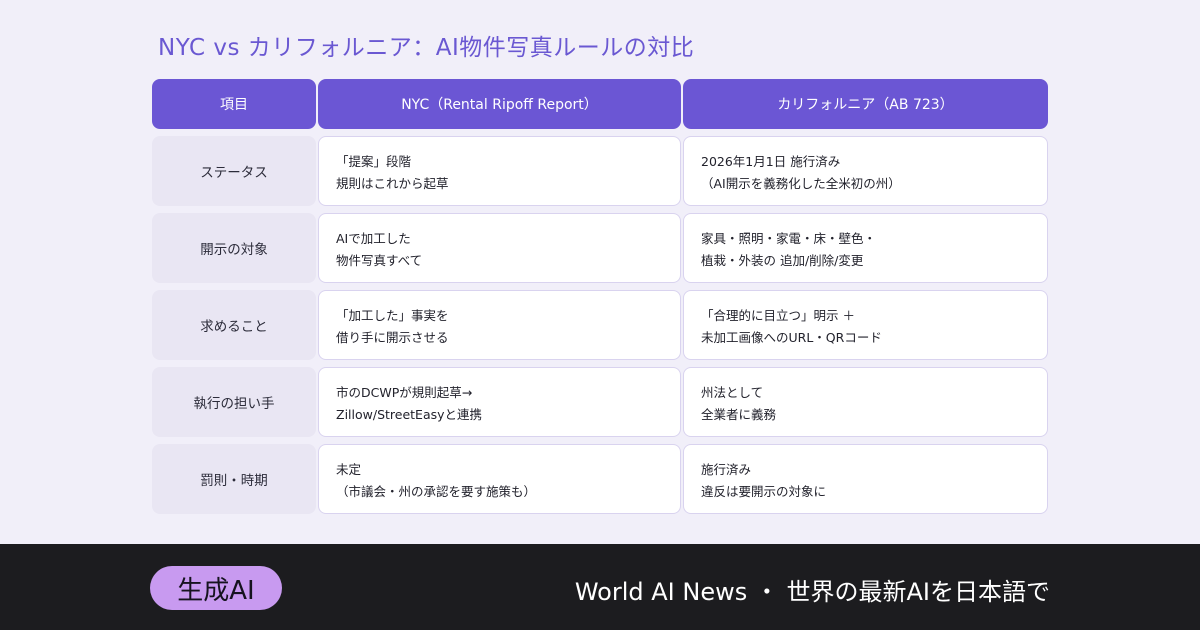  What do you see at coordinates (732, 392) in the screenshot?
I see `cell-line: 州法として` at bounding box center [732, 392].